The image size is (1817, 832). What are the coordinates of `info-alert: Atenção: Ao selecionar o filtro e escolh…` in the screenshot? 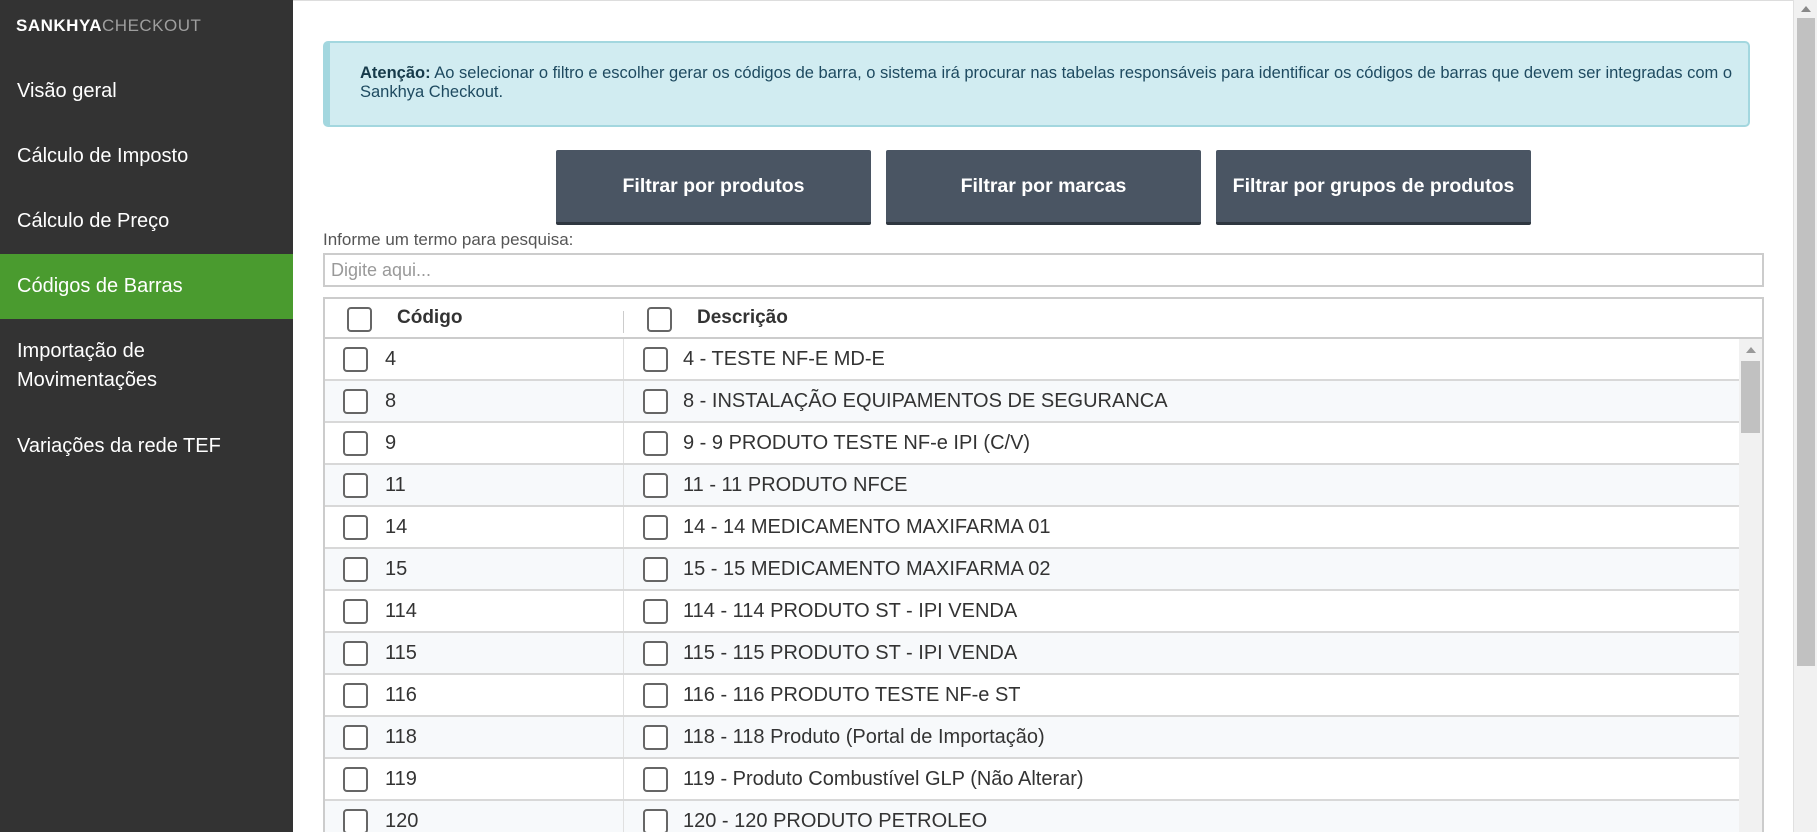 It's located at (1036, 84).